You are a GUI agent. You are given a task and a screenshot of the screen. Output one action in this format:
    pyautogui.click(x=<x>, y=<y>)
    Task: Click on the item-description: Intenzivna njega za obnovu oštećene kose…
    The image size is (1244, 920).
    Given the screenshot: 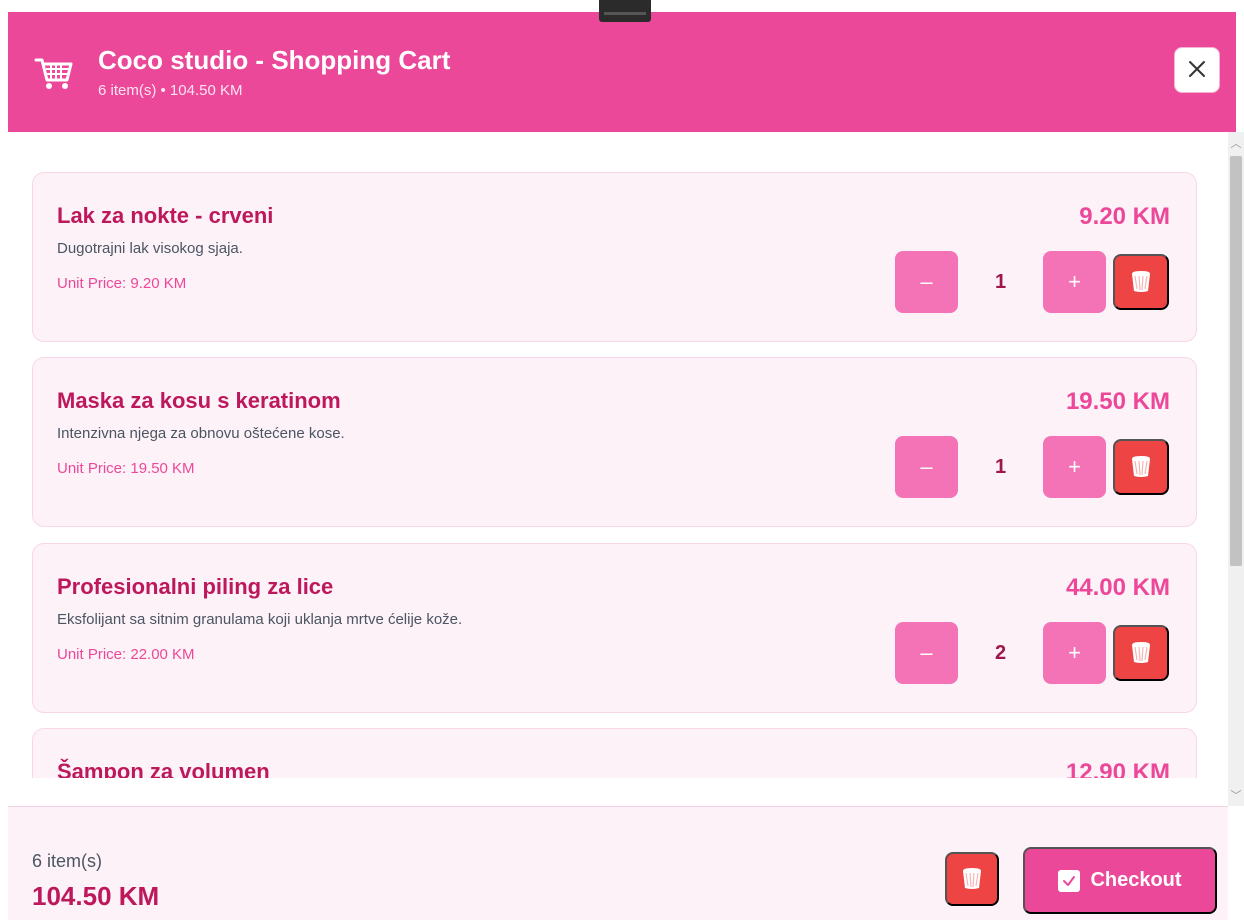 What is the action you would take?
    pyautogui.click(x=201, y=433)
    